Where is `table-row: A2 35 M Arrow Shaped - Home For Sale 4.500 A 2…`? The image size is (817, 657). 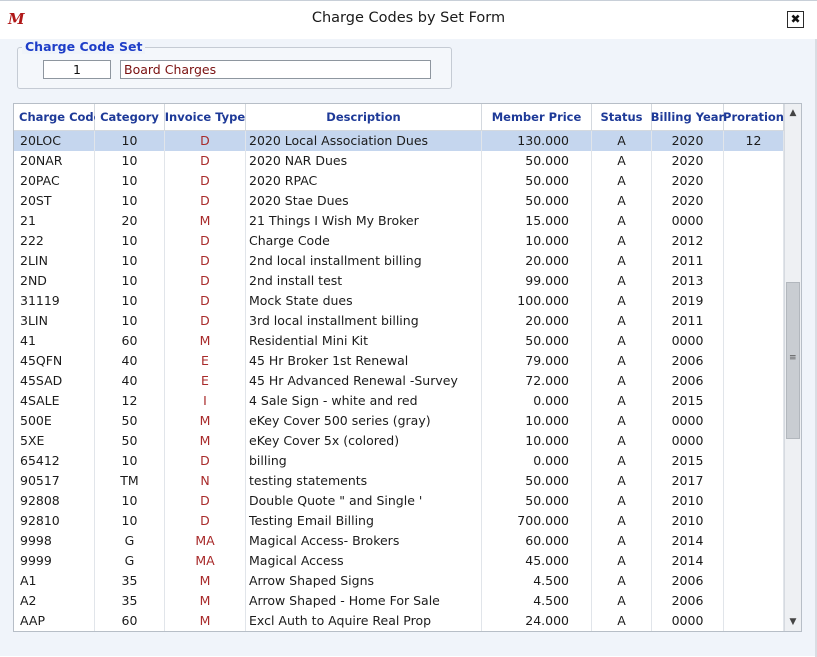 table-row: A2 35 M Arrow Shaped - Home For Sale 4.500 A 2… is located at coordinates (399, 601).